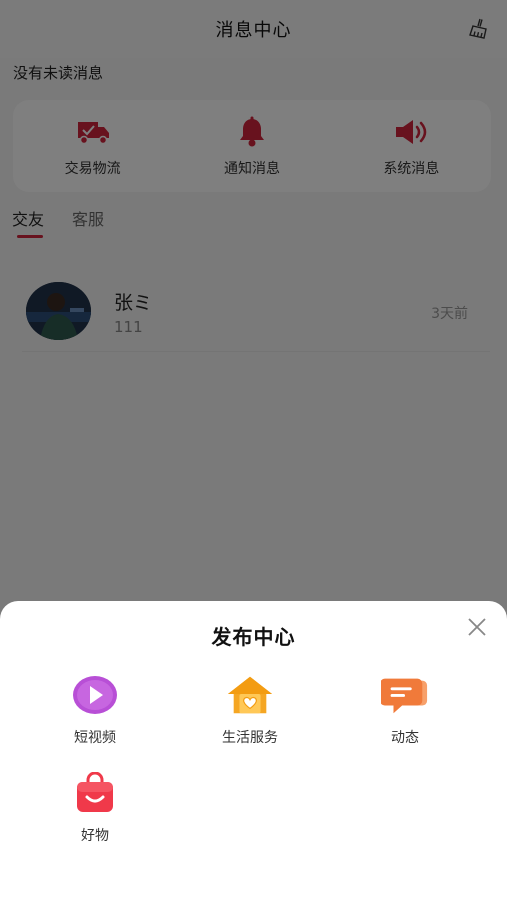  I want to click on publish-short-video: 短视频, so click(95, 710).